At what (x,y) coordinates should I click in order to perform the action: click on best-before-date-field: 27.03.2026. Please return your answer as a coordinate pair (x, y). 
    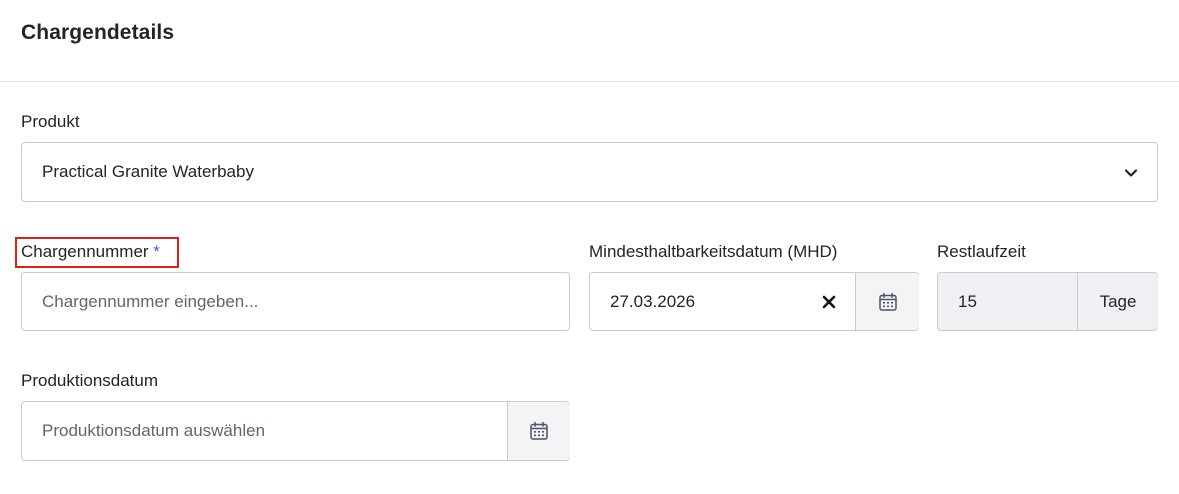
    Looking at the image, I should click on (754, 301).